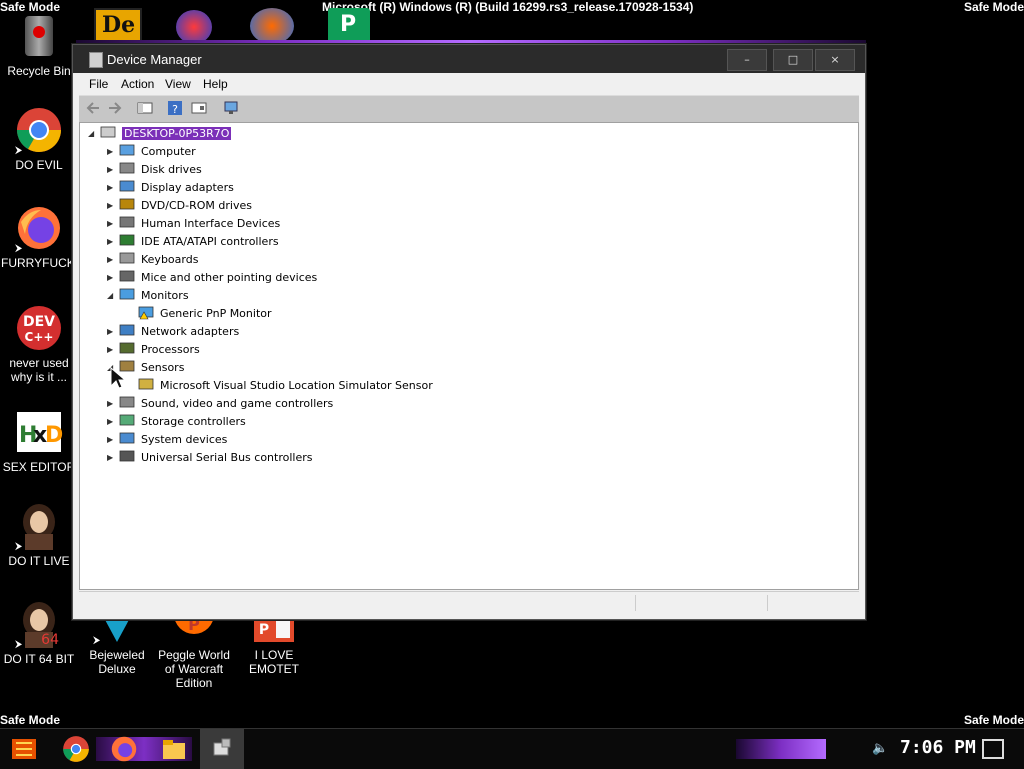  I want to click on firefox-icon, so click(124, 749).